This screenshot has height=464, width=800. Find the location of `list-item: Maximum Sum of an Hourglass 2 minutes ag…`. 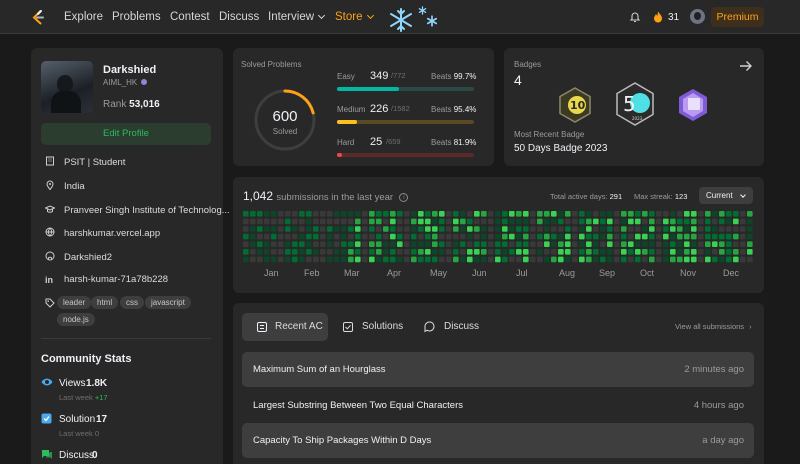

list-item: Maximum Sum of an Hourglass 2 minutes ag… is located at coordinates (498, 369).